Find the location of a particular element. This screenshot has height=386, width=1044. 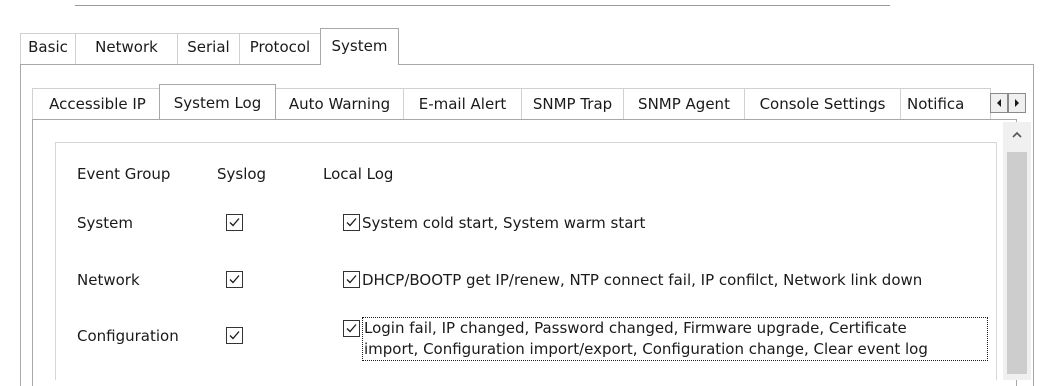

tab-system-log: System Log is located at coordinates (217, 101).